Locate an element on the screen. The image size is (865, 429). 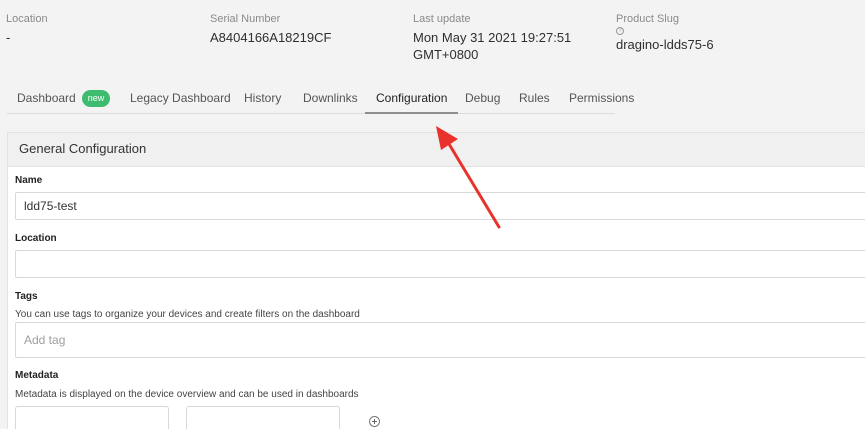
metadata-key-input is located at coordinates (92, 417).